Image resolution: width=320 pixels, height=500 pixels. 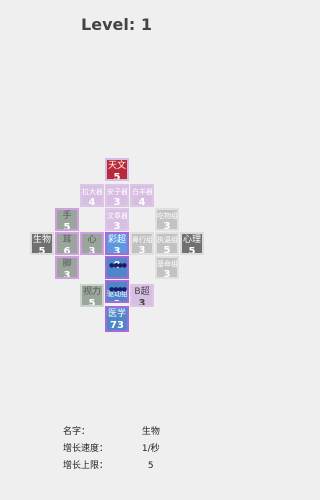 I want to click on cell-shengwu: 生物 5, so click(x=42, y=243).